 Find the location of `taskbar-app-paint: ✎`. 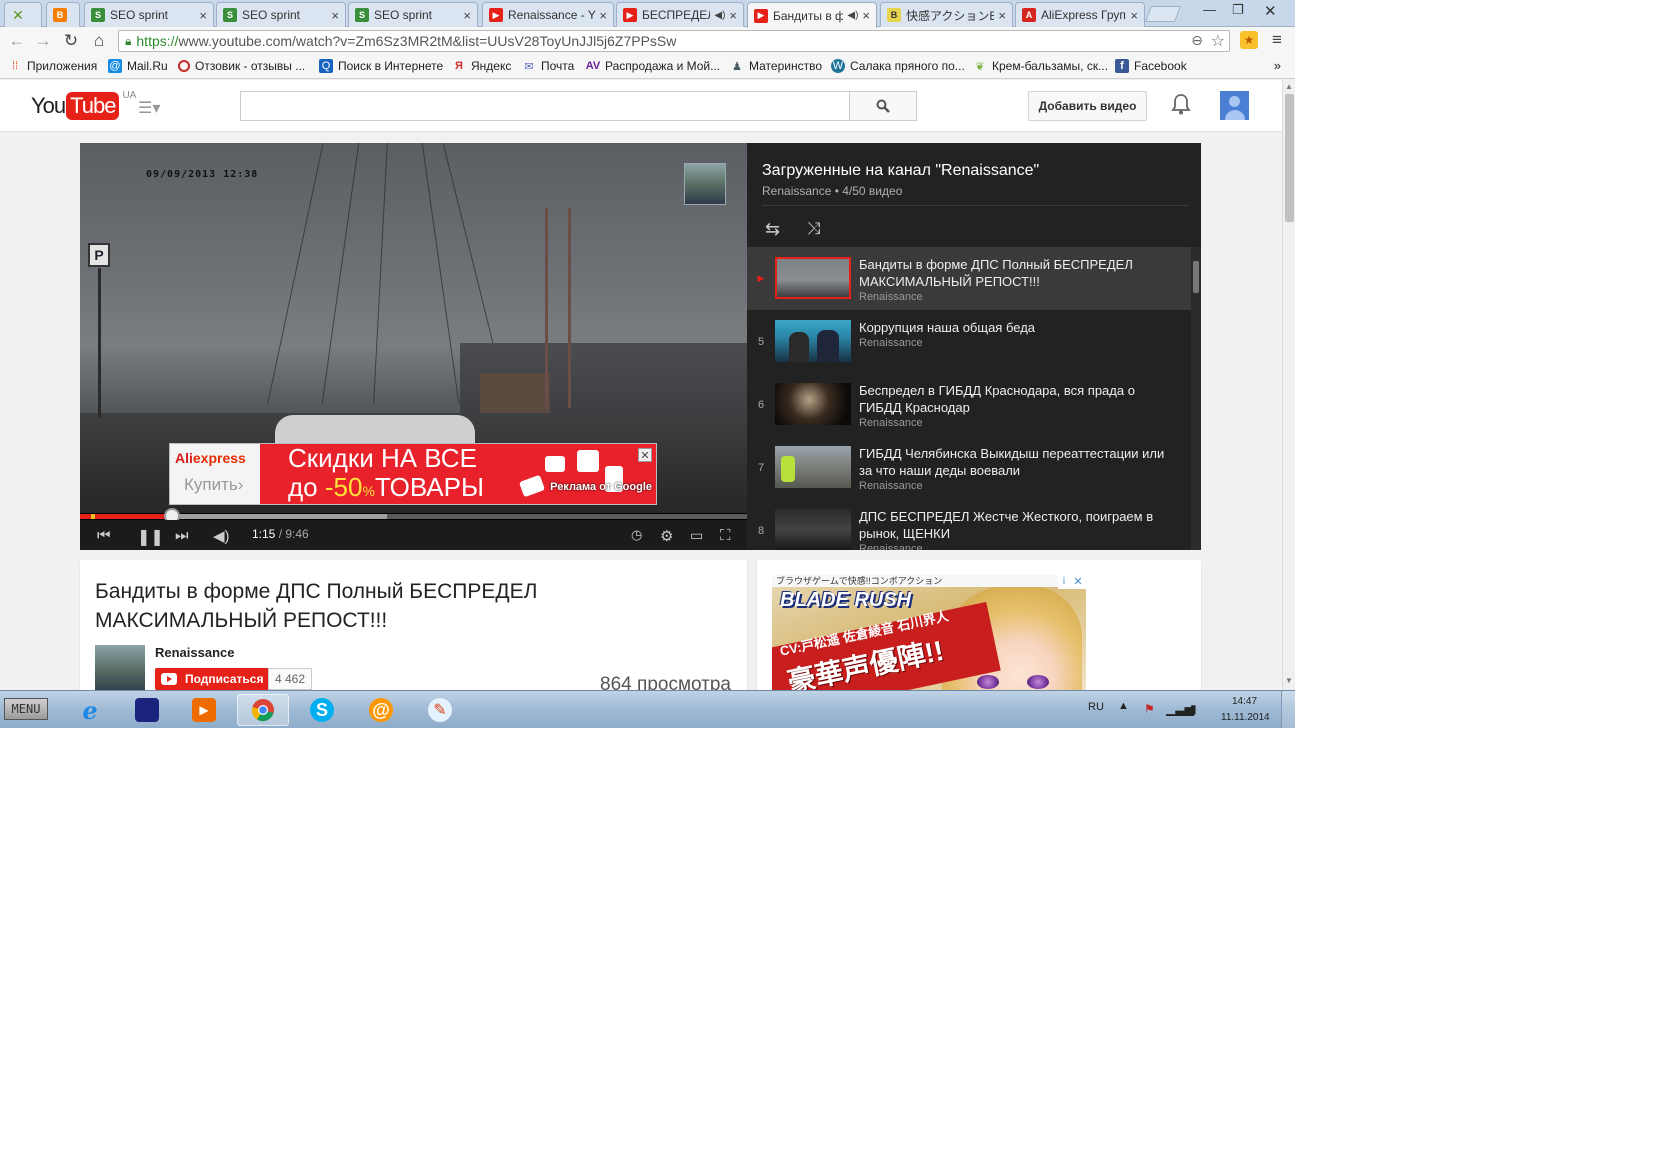

taskbar-app-paint: ✎ is located at coordinates (440, 710).